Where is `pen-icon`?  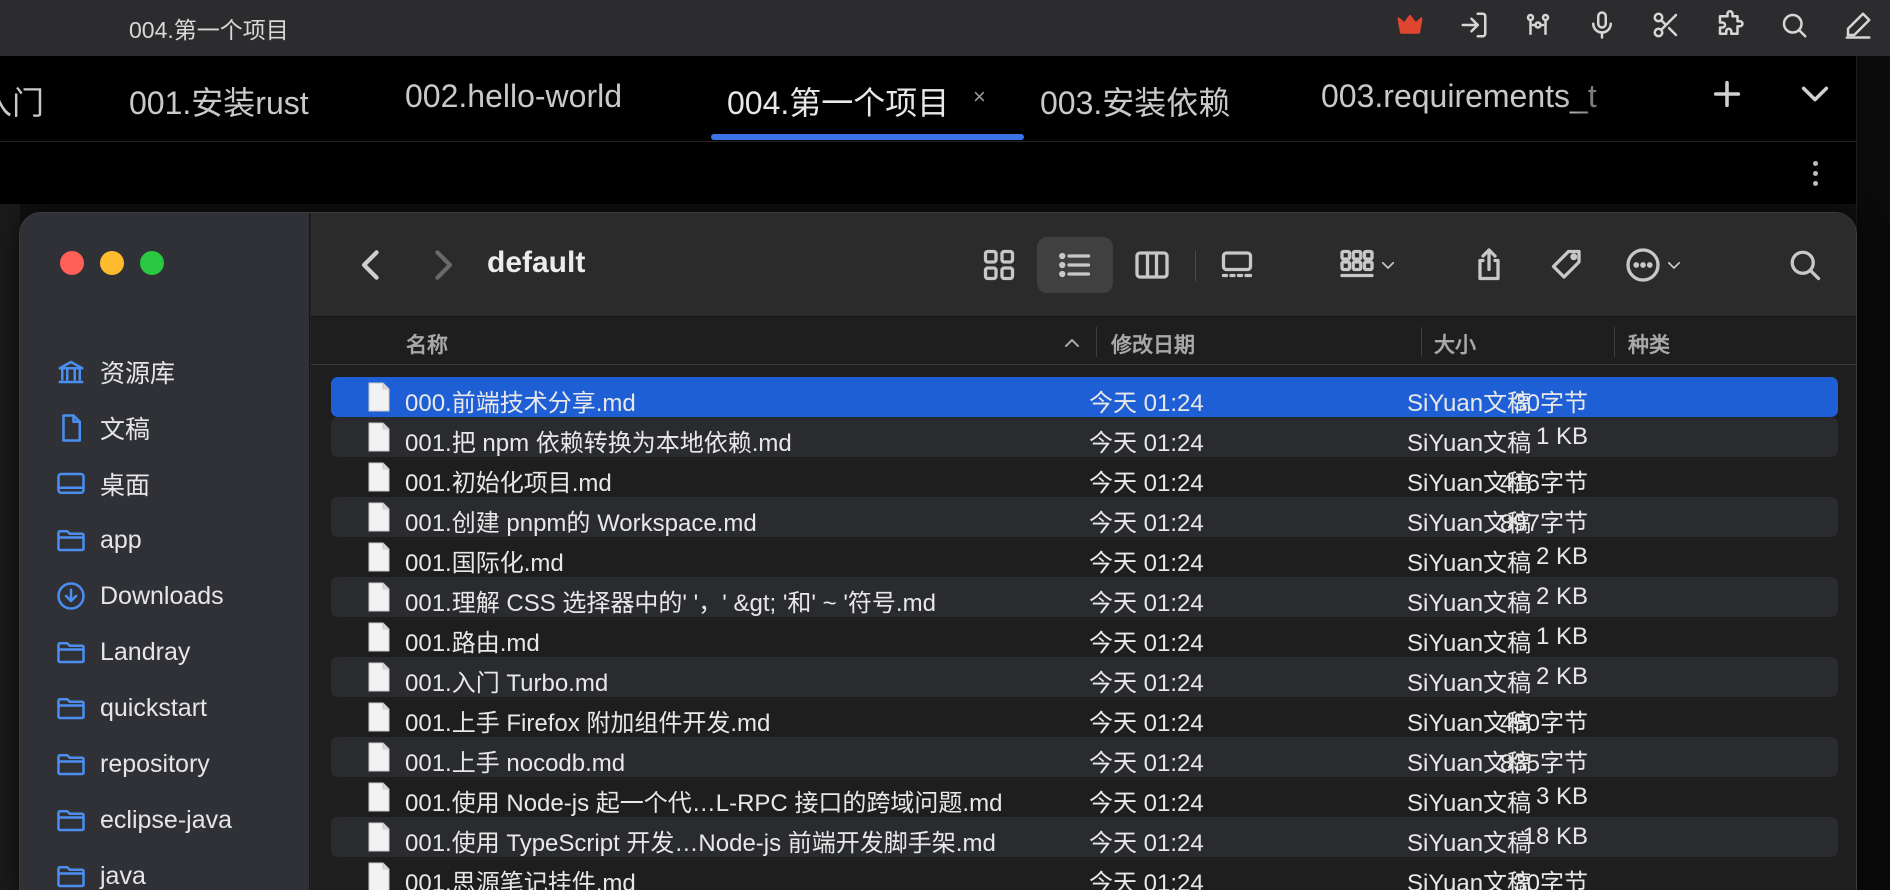 pen-icon is located at coordinates (1858, 25).